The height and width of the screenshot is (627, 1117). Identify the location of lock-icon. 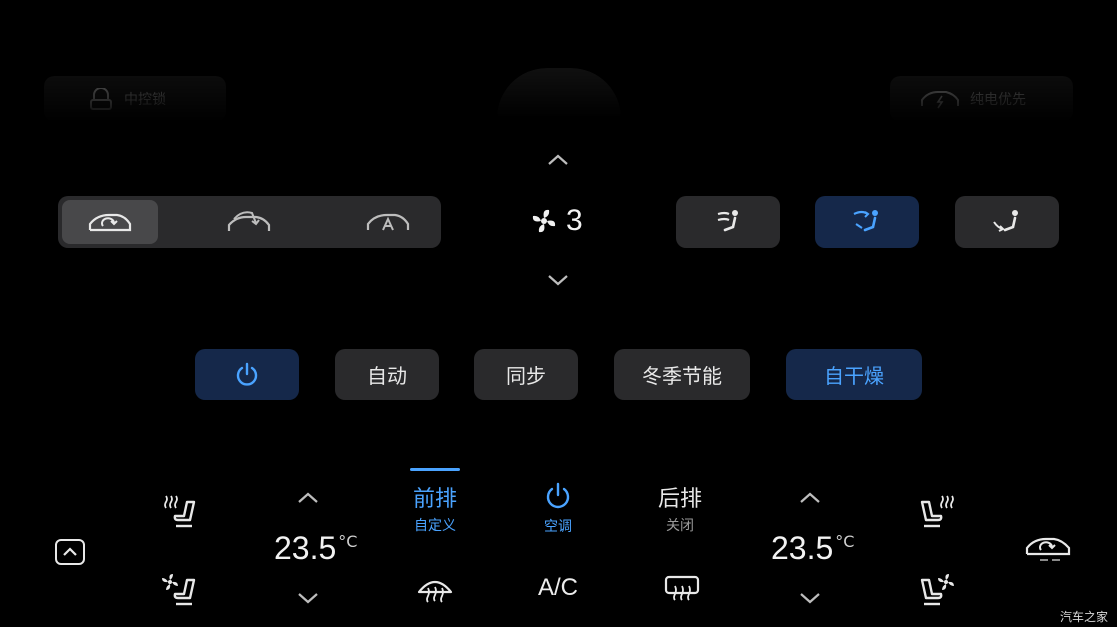
(101, 99).